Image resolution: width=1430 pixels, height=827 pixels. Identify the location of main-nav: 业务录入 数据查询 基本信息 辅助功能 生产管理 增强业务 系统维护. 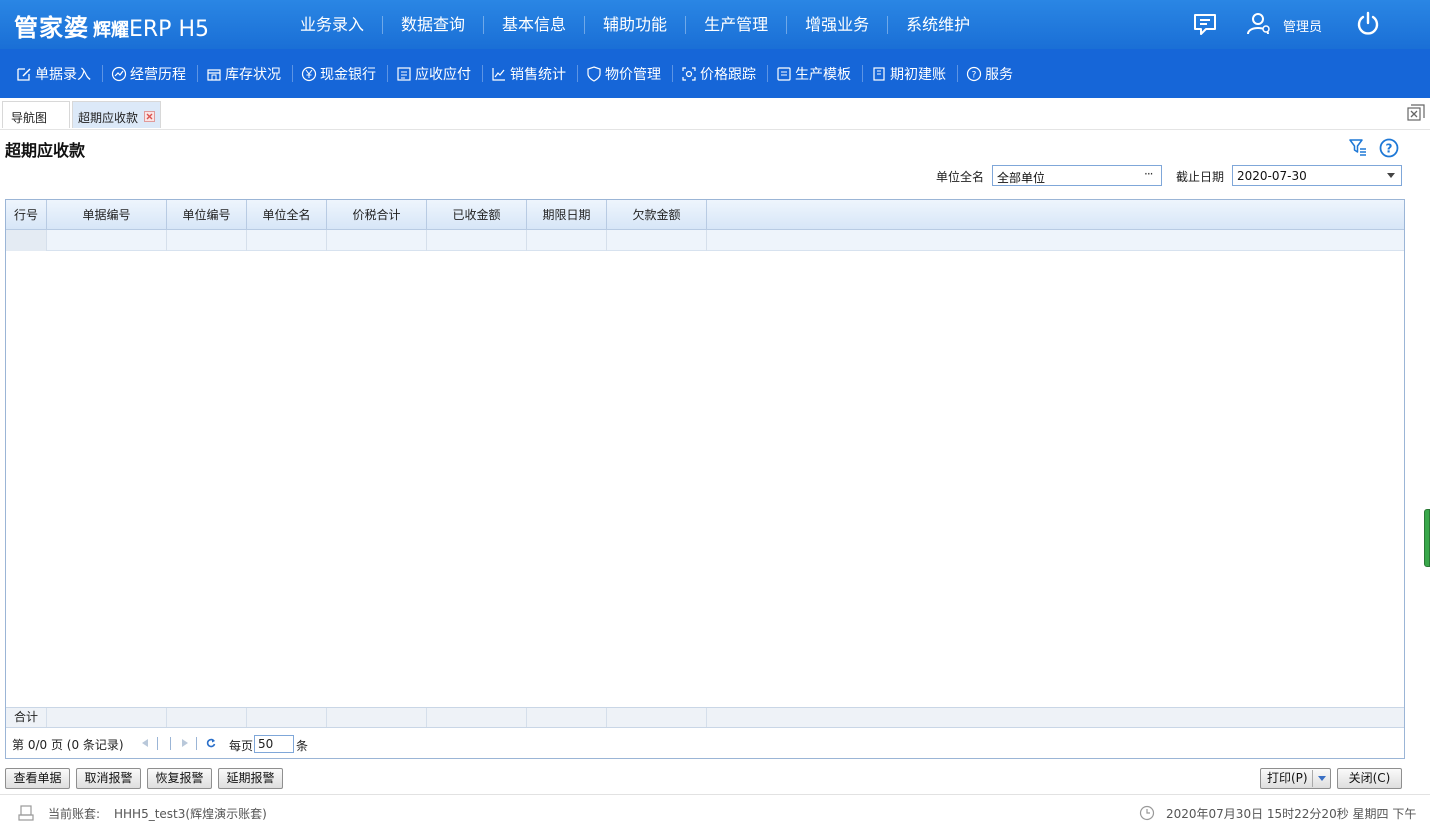
(635, 24).